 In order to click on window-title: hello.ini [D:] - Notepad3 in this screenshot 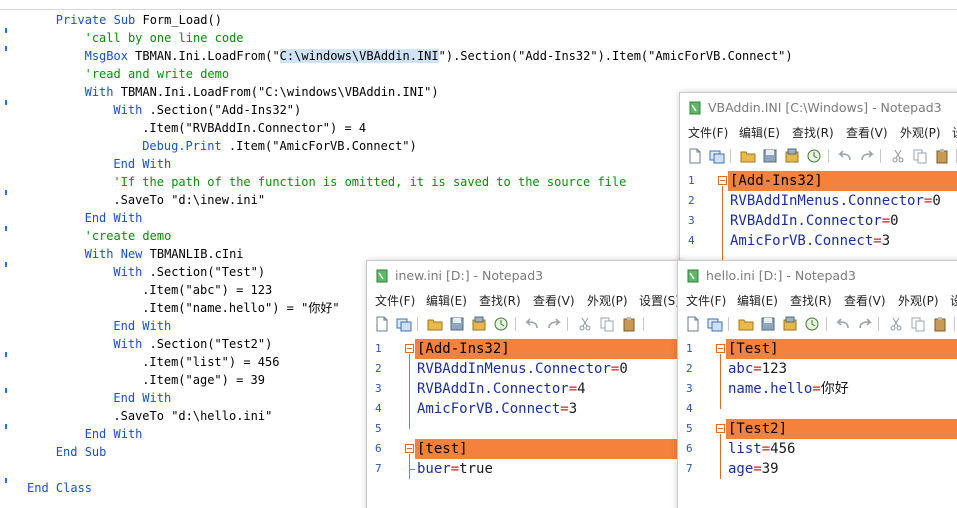, I will do `click(781, 275)`.